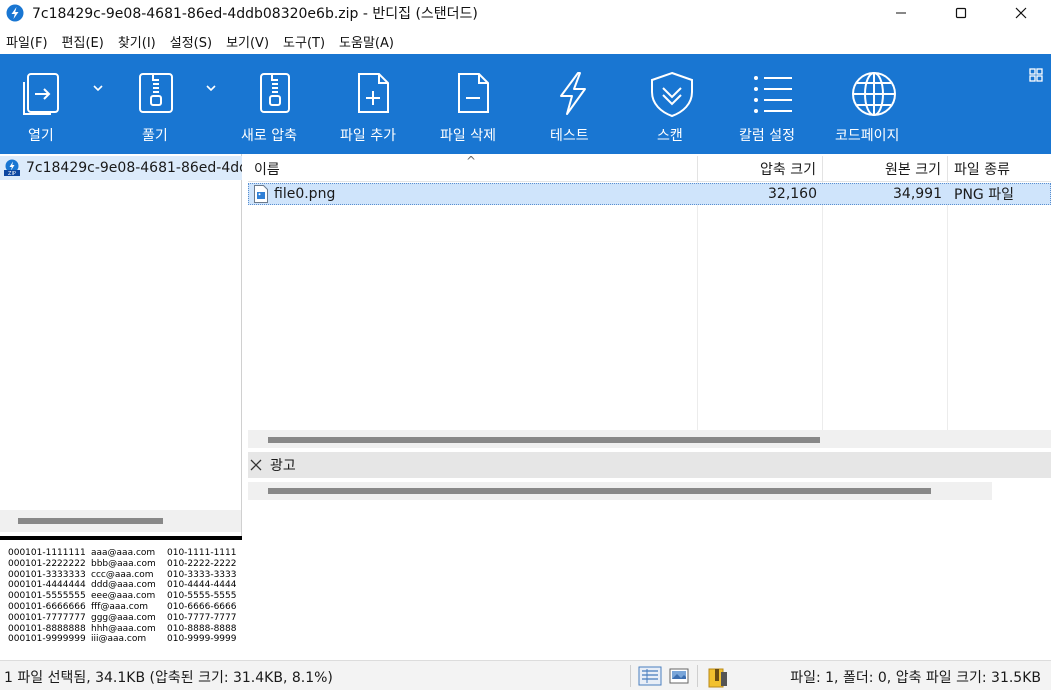 The image size is (1051, 690). Describe the element at coordinates (373, 93) in the screenshot. I see `add-file-icon` at that location.